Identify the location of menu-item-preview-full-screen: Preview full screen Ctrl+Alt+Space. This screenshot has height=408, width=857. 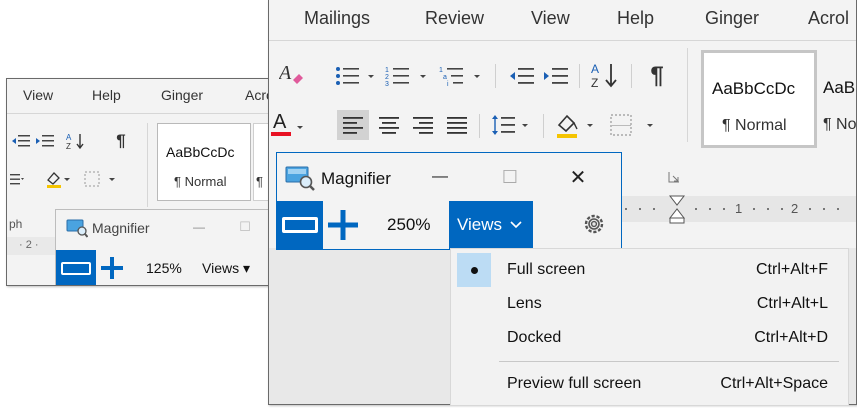
(649, 384).